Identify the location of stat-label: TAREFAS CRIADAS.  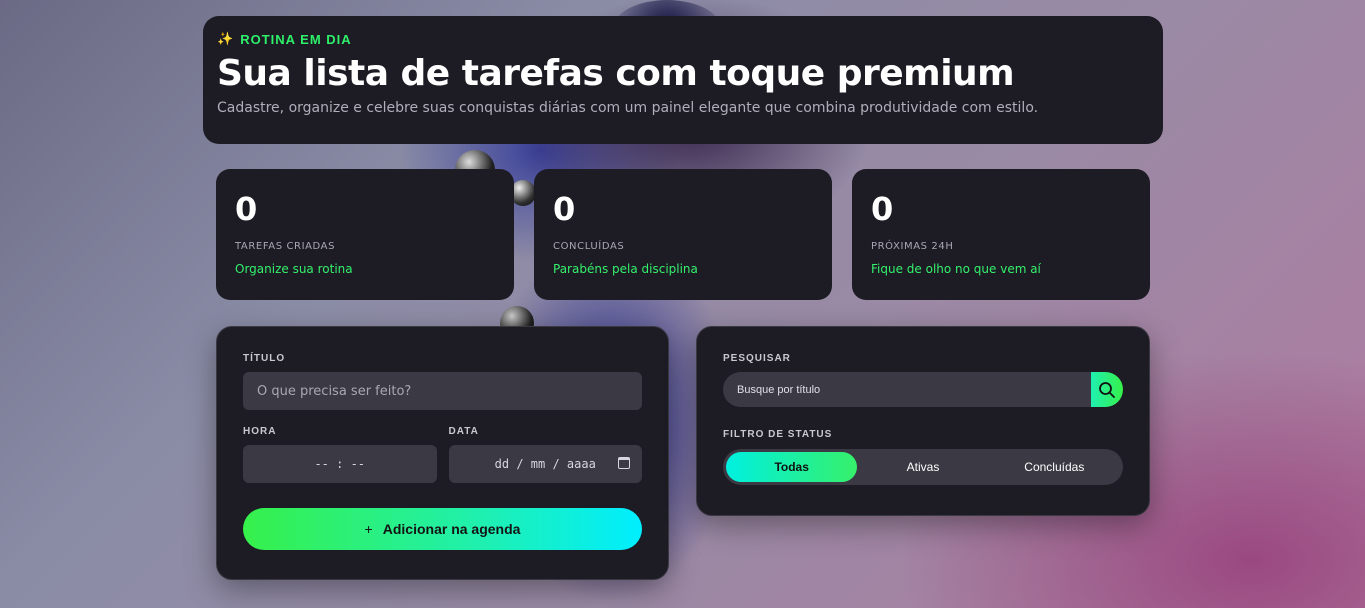
(285, 246).